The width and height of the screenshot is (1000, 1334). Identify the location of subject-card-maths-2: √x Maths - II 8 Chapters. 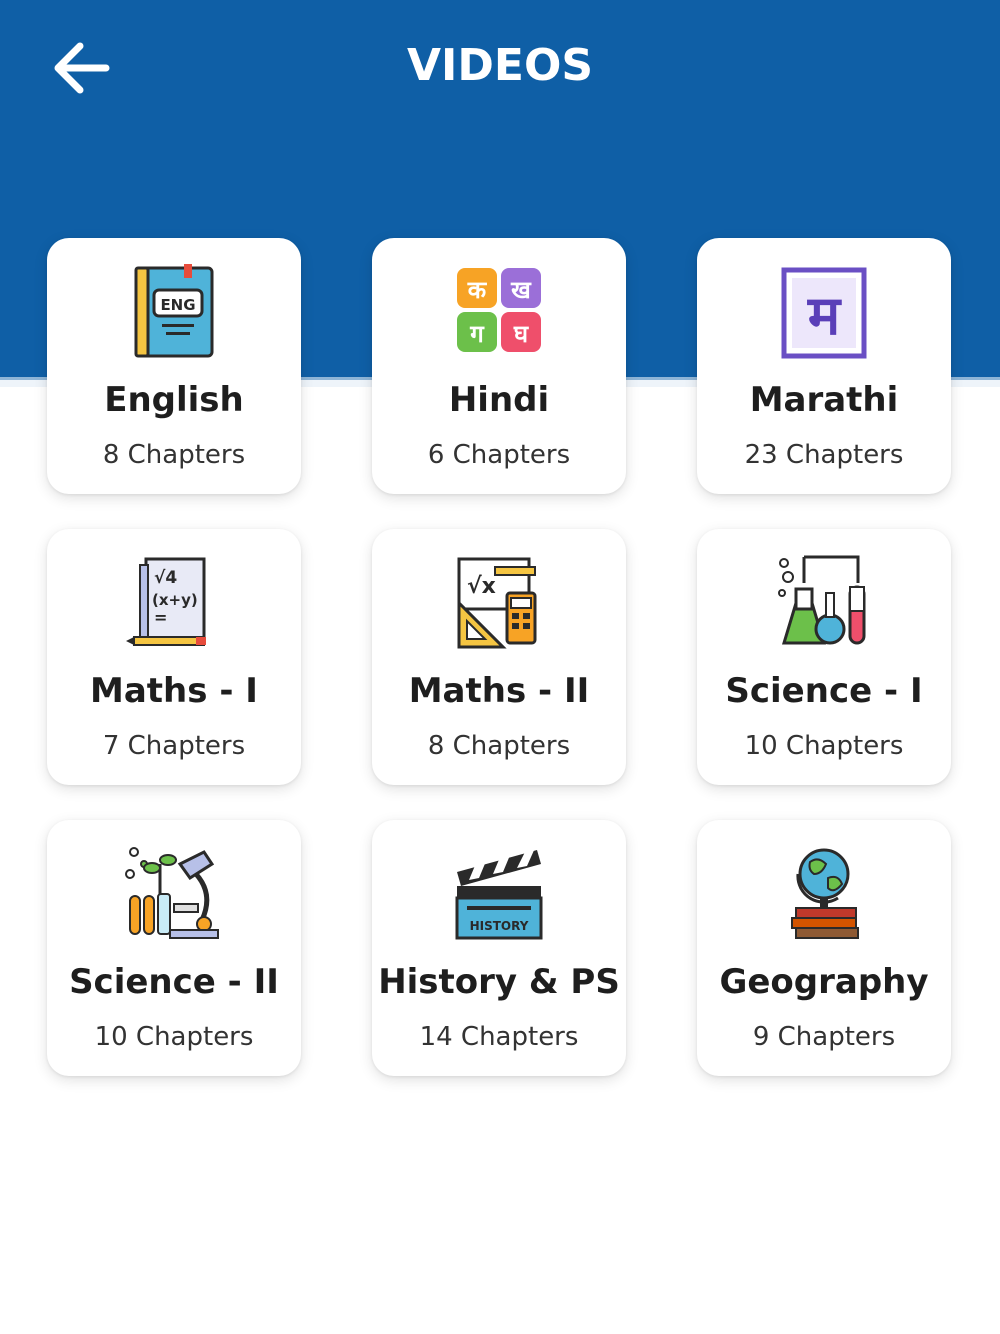
(499, 657).